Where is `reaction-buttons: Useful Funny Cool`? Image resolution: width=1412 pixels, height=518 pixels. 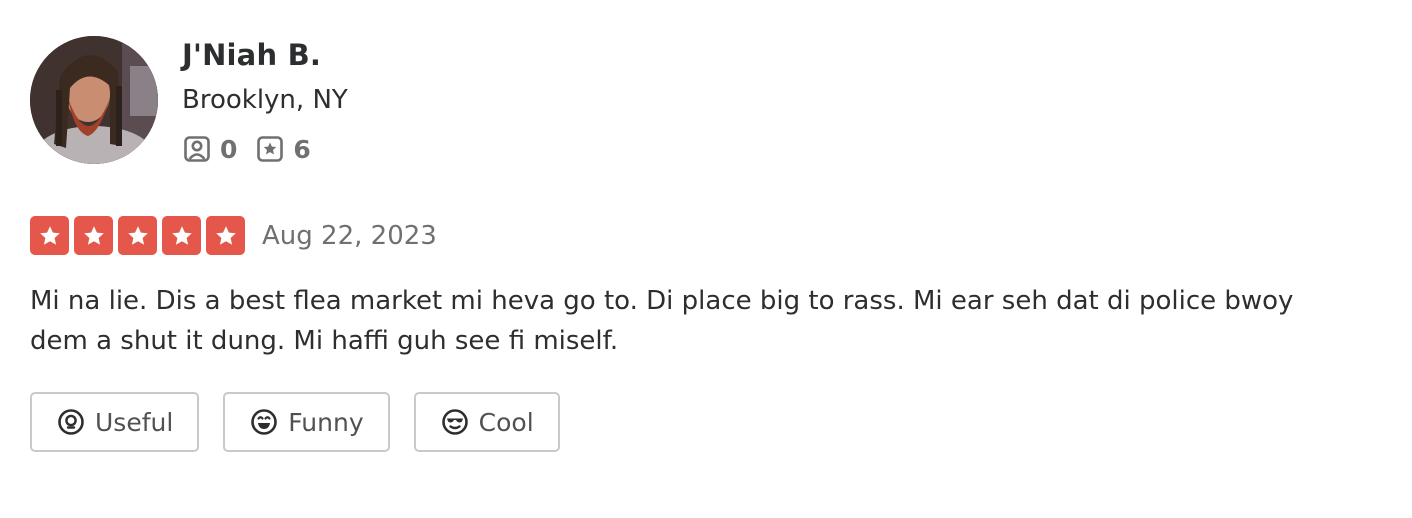 reaction-buttons: Useful Funny Cool is located at coordinates (307, 422).